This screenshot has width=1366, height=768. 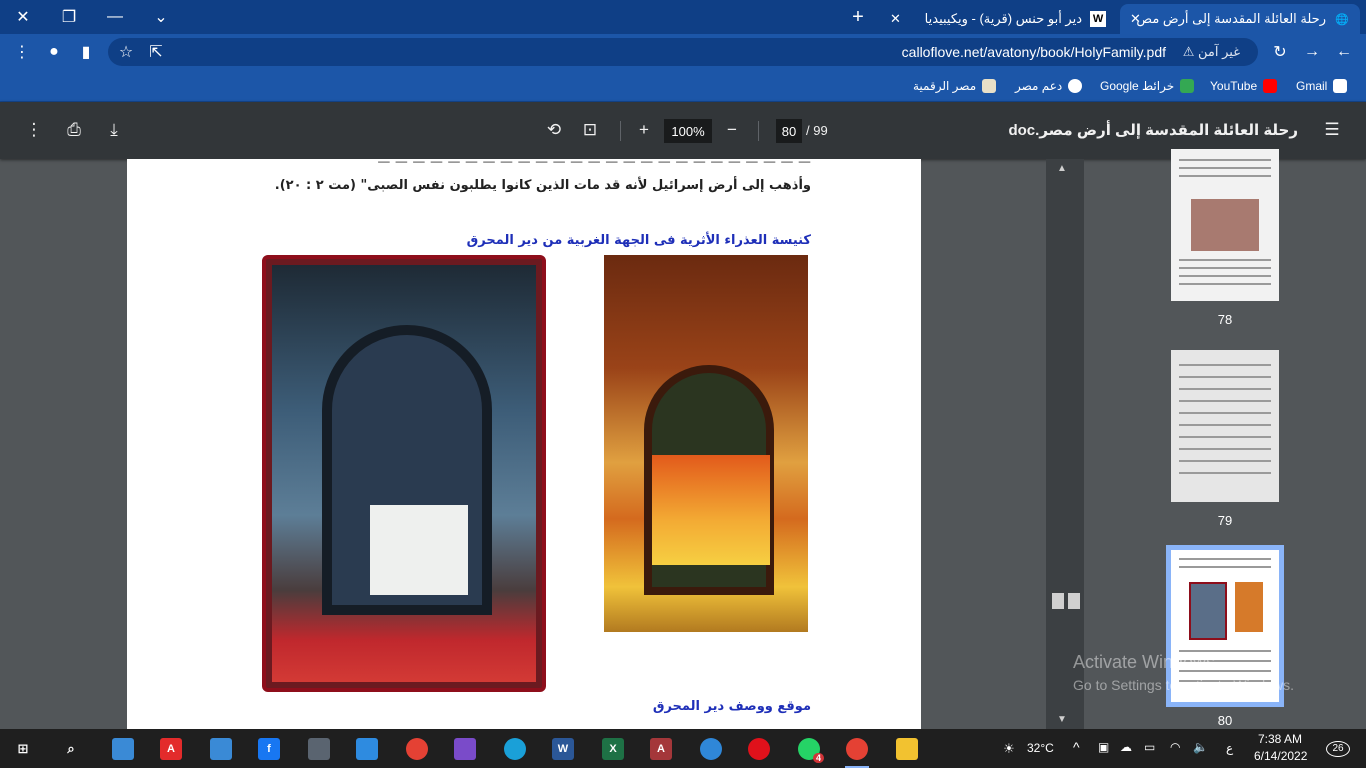 I want to click on bookmark-label: YouTube, so click(x=1234, y=86).